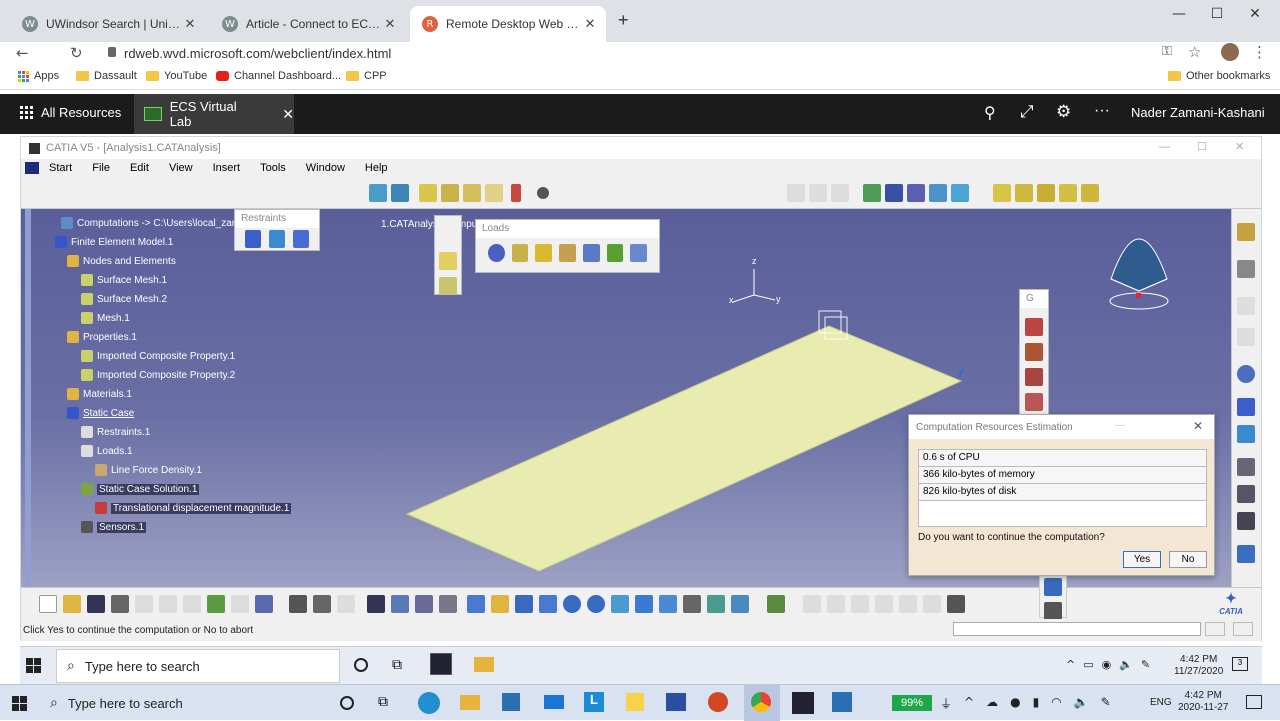 The width and height of the screenshot is (1280, 721). What do you see at coordinates (1063, 112) in the screenshot?
I see `gear-icon: ⚙` at bounding box center [1063, 112].